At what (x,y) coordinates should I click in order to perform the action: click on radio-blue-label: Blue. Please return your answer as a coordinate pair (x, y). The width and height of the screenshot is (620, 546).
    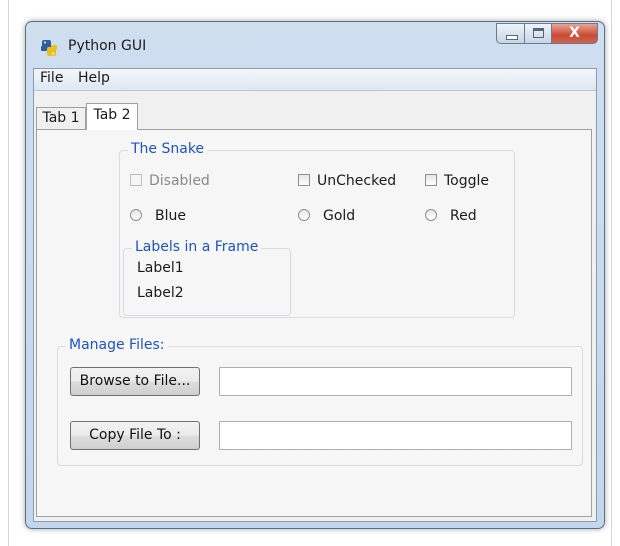
    Looking at the image, I should click on (170, 216).